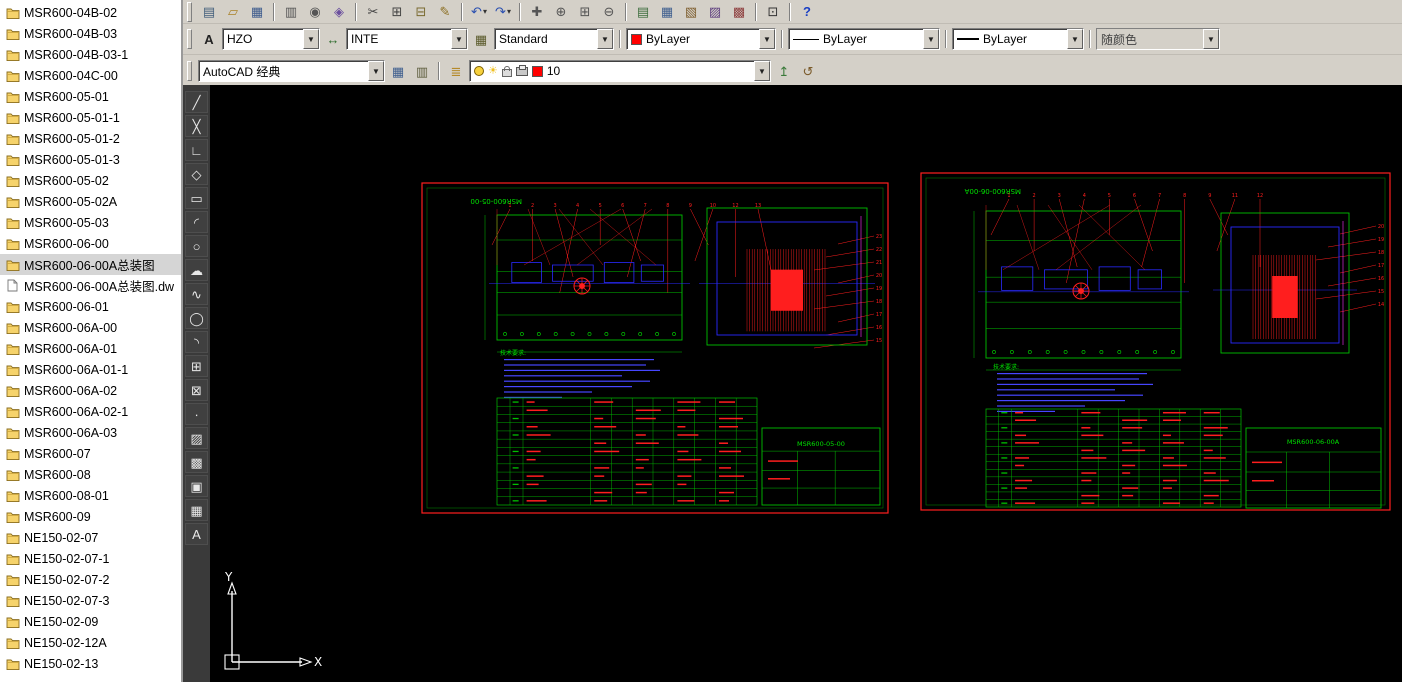 The width and height of the screenshot is (1402, 682). What do you see at coordinates (90, 96) in the screenshot?
I see `file-tree-item: MSR600-05-01` at bounding box center [90, 96].